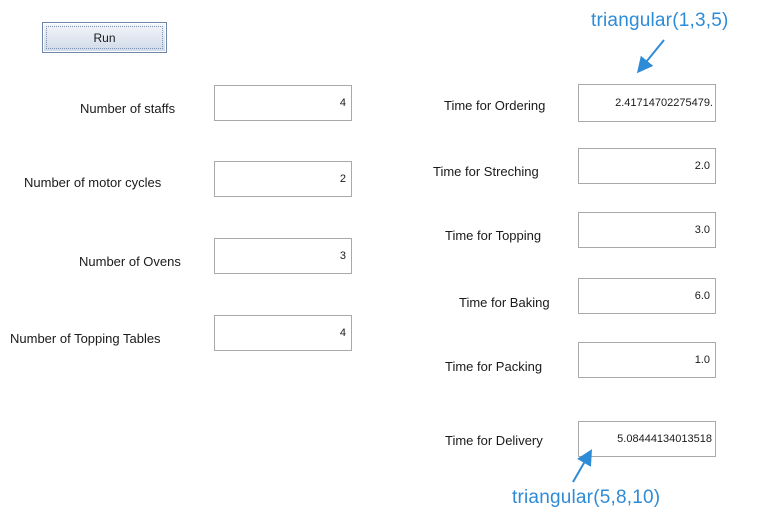  Describe the element at coordinates (650, 56) in the screenshot. I see `ordering-arrow-icon` at that location.